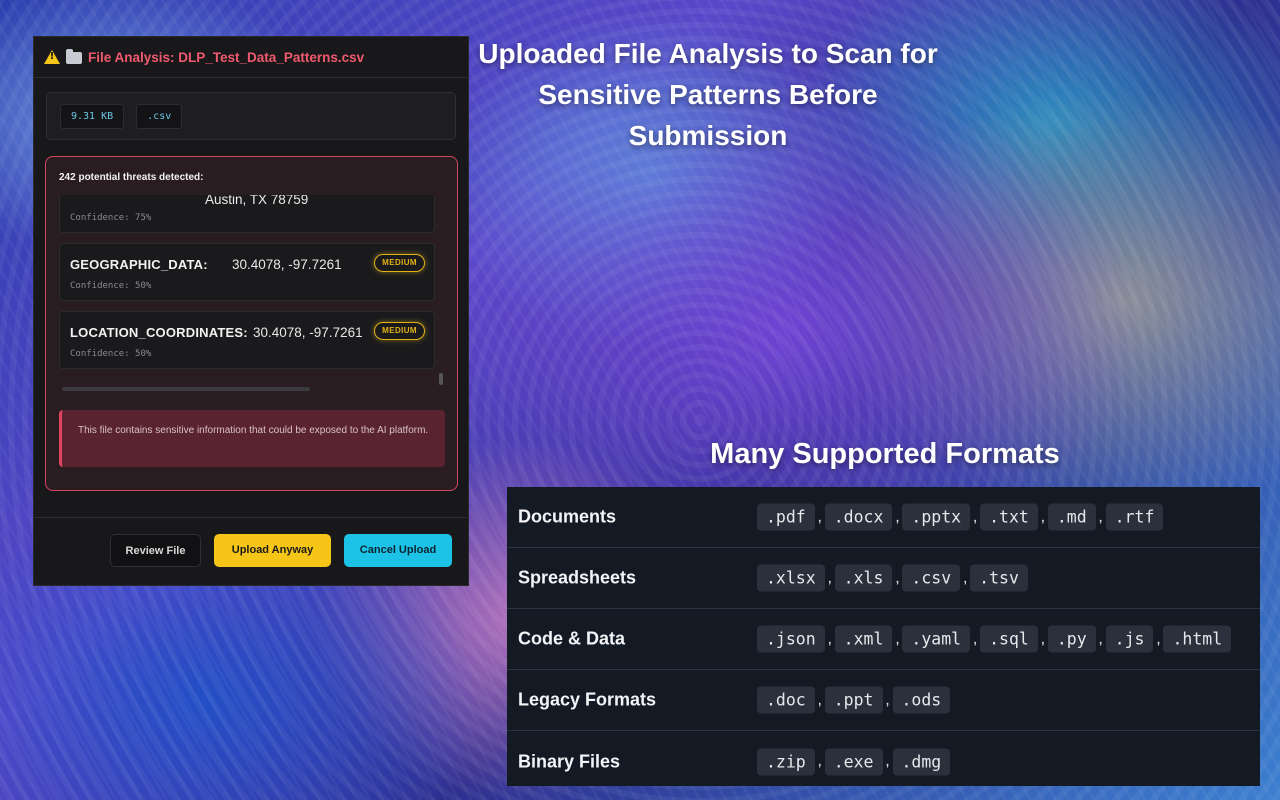 Image resolution: width=1280 pixels, height=800 pixels. I want to click on extension-chip: .txt, so click(1009, 517).